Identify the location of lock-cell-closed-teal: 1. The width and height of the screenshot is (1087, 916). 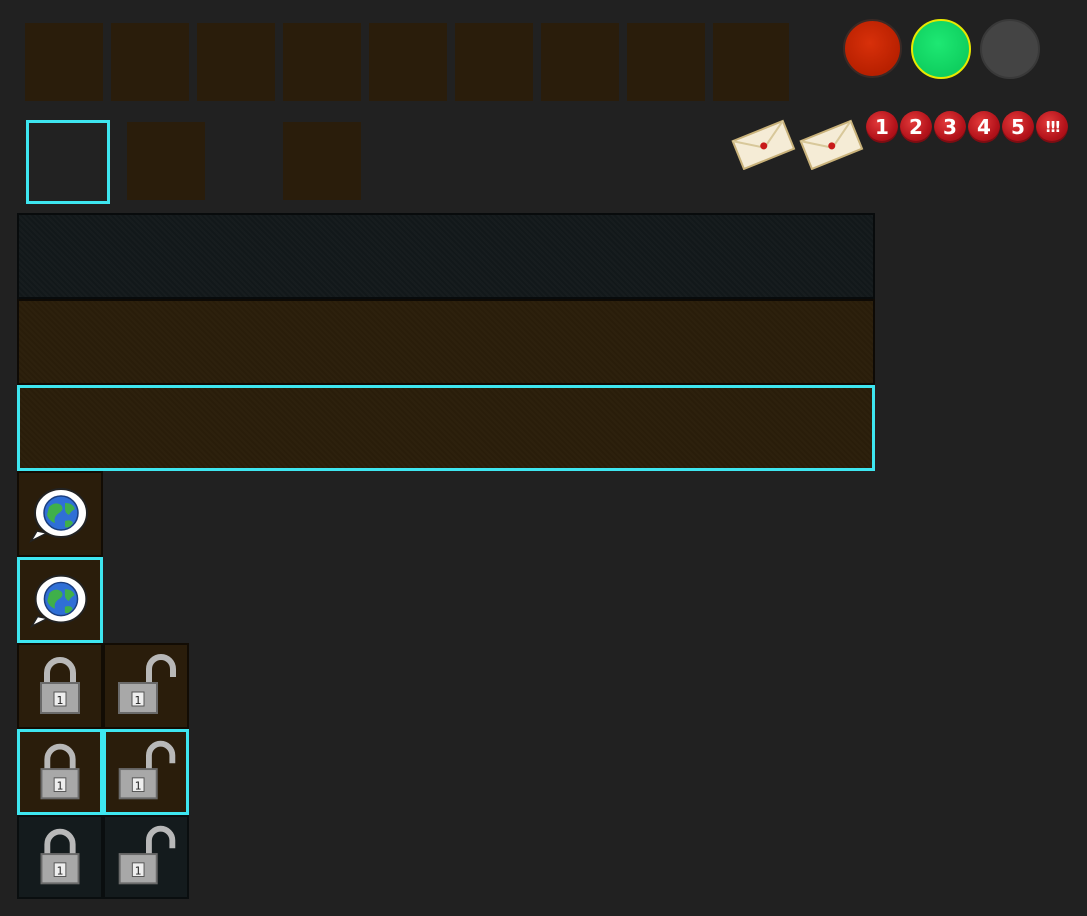
(60, 857).